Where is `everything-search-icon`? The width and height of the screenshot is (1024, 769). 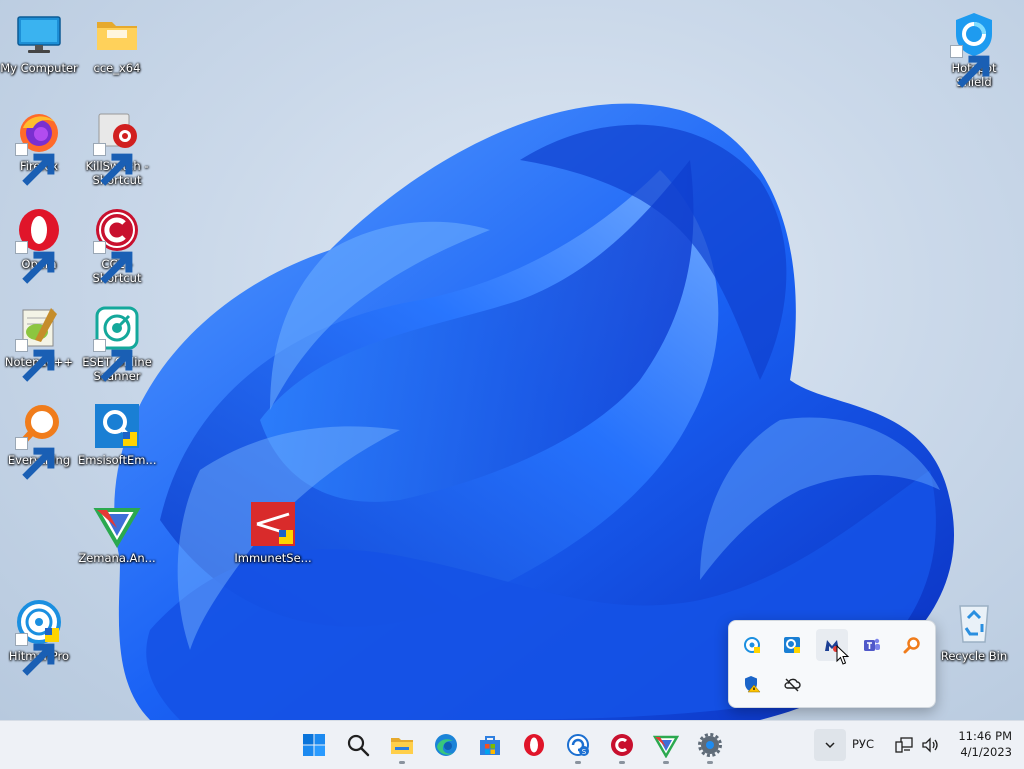 everything-search-icon is located at coordinates (39, 441).